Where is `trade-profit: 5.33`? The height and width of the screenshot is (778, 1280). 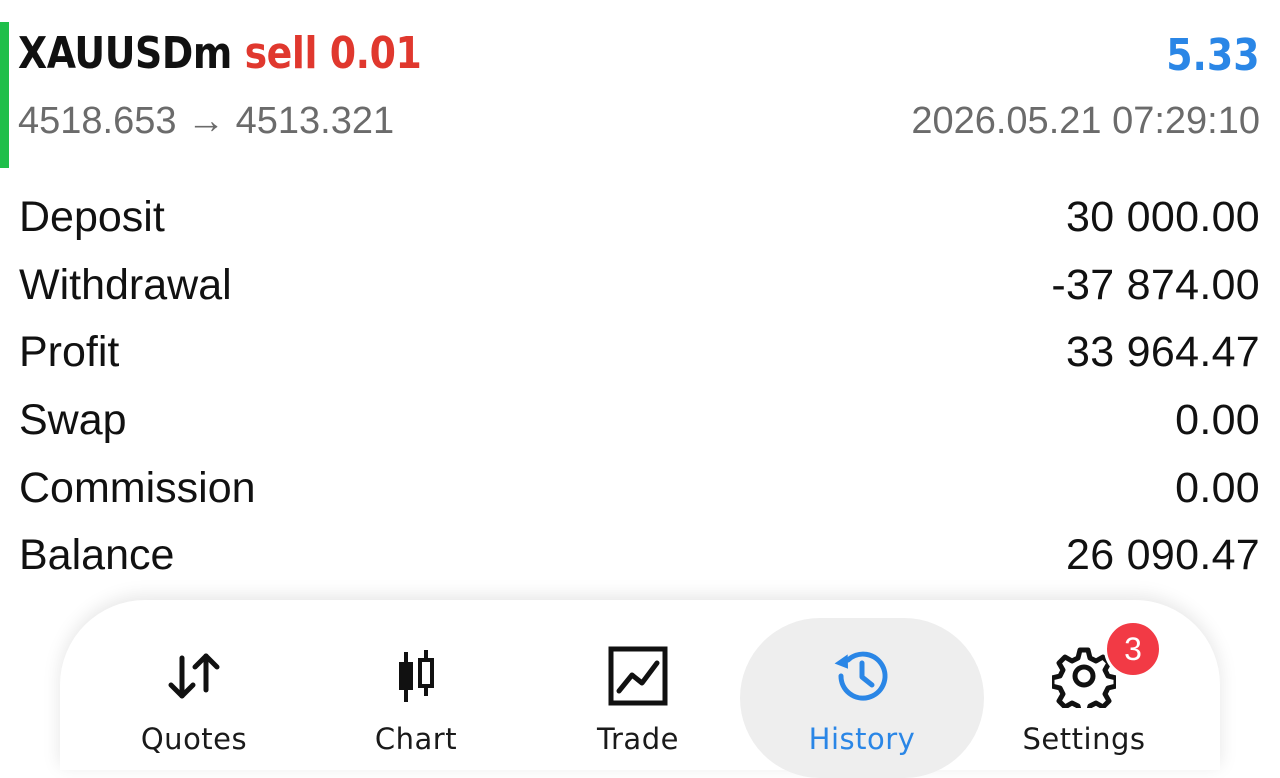
trade-profit: 5.33 is located at coordinates (1213, 55).